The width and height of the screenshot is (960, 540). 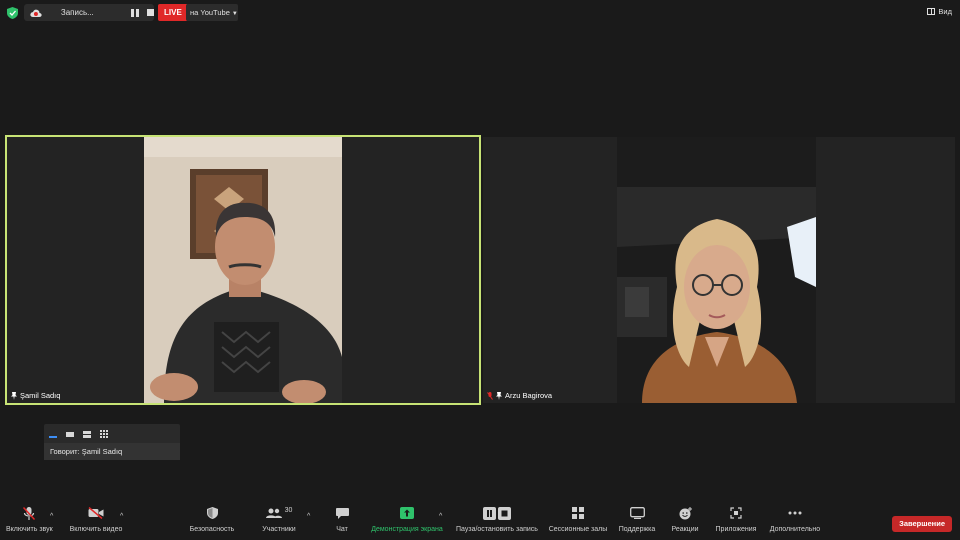 What do you see at coordinates (112, 442) in the screenshot?
I see `speaker-view-panel: Говорит: Şamil Sadıq` at bounding box center [112, 442].